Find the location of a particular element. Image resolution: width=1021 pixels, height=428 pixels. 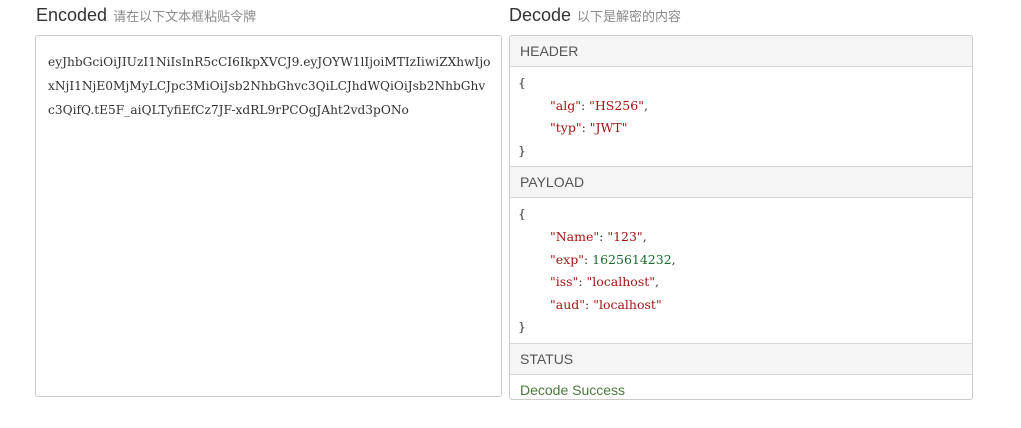

encoded-title: Encoded 请在以下文本框粘贴令牌 is located at coordinates (146, 15).